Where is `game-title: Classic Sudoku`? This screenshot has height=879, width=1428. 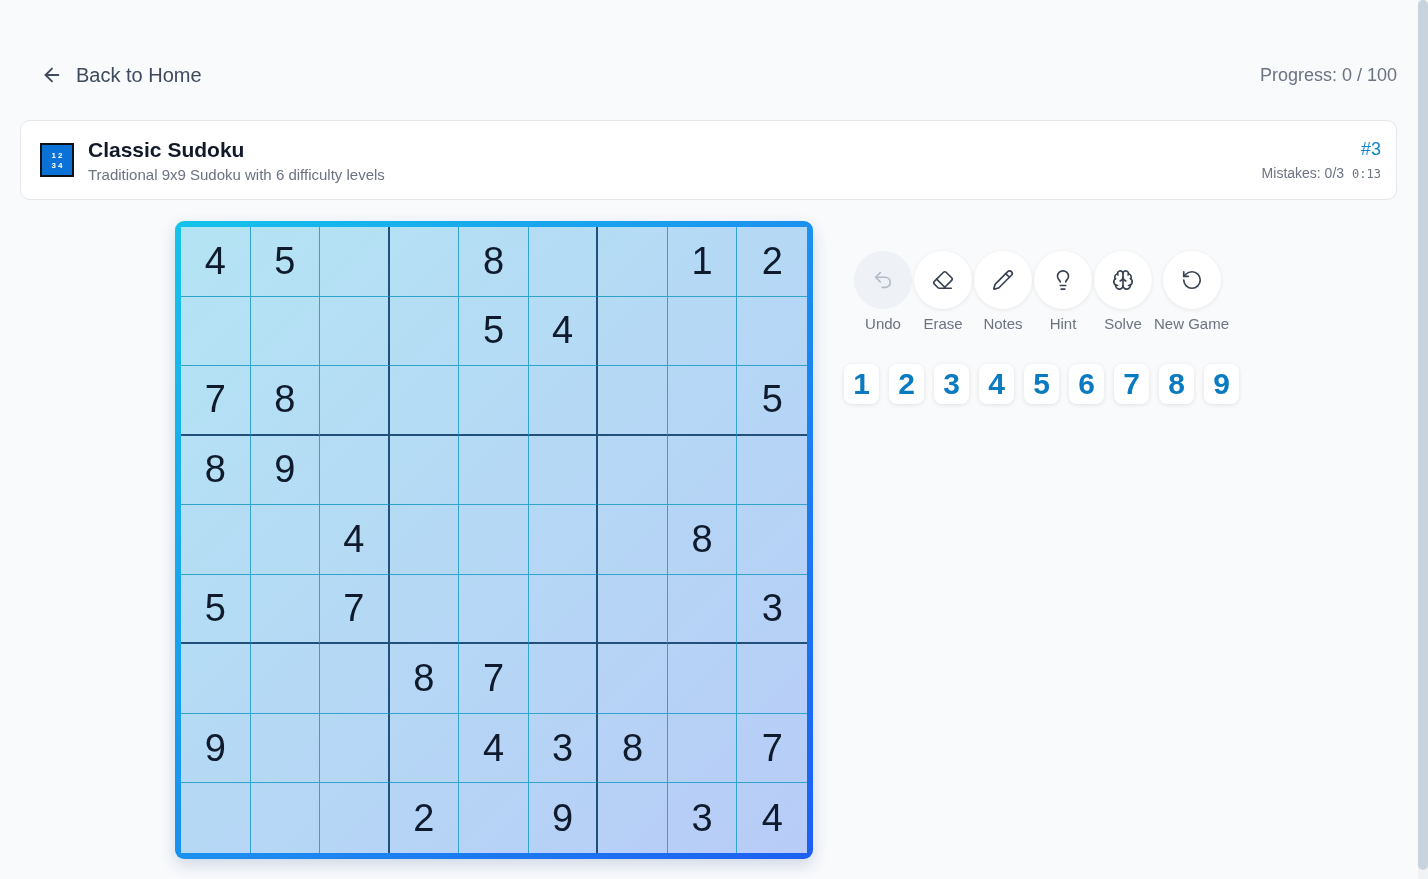
game-title: Classic Sudoku is located at coordinates (167, 149).